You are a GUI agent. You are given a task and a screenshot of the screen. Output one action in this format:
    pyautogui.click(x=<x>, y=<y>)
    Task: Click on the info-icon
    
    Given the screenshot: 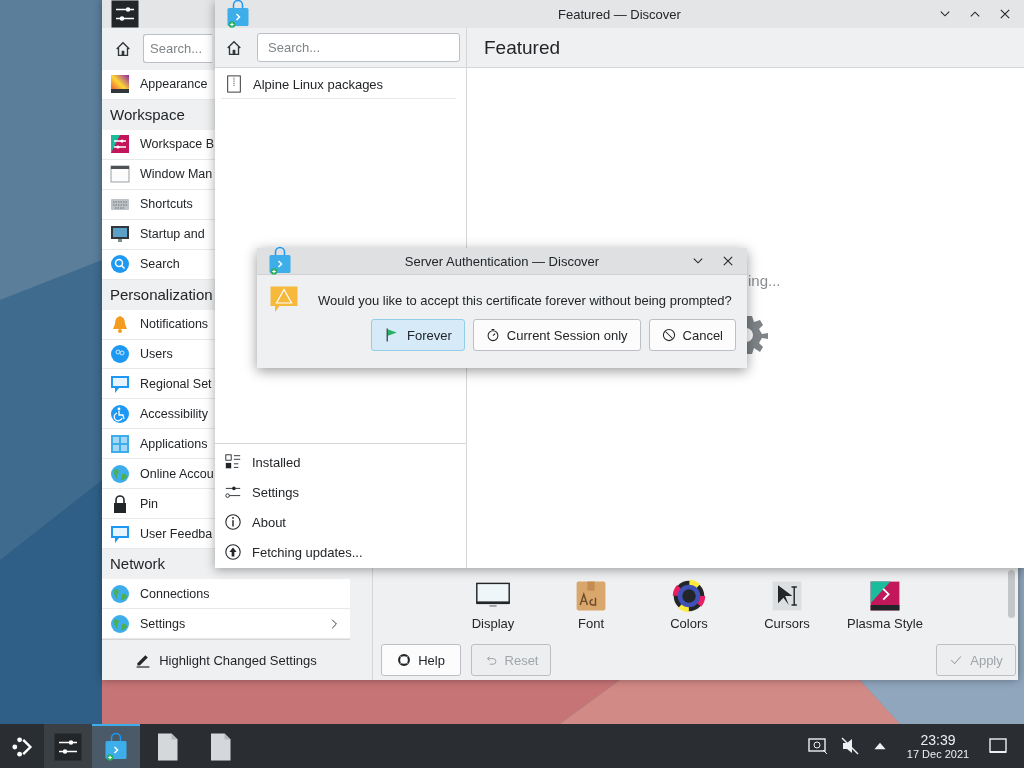 What is the action you would take?
    pyautogui.click(x=233, y=522)
    